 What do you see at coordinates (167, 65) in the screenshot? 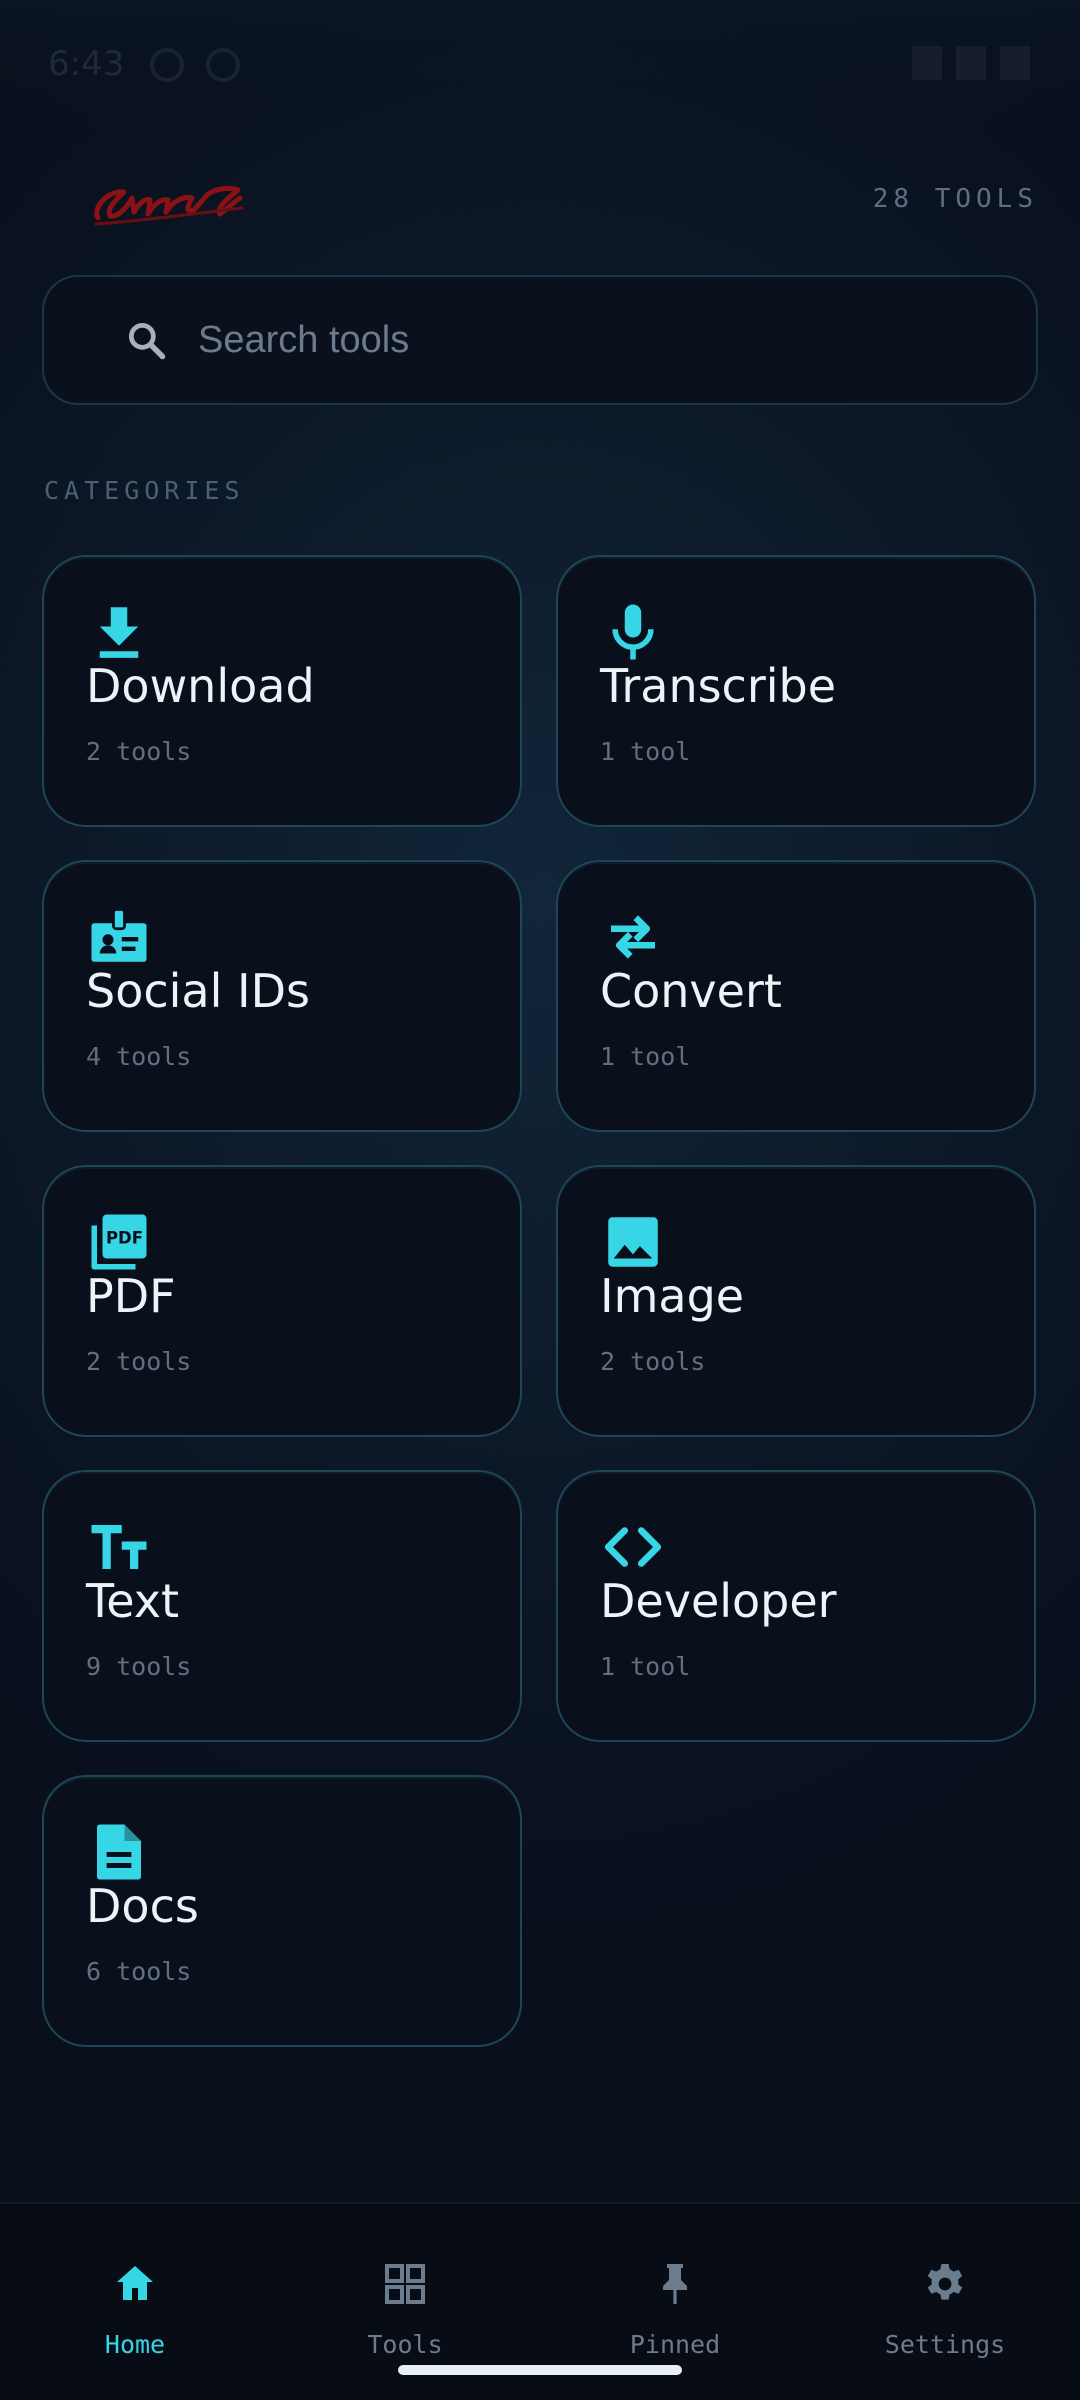
I see `notification-icon` at bounding box center [167, 65].